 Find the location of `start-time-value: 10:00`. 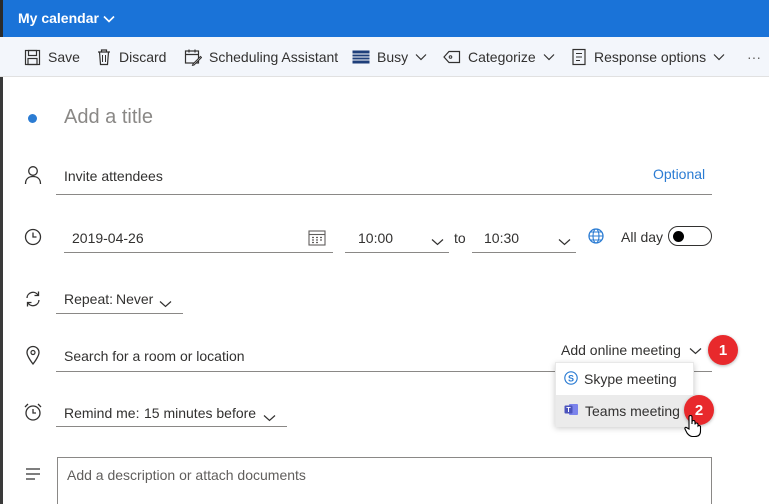

start-time-value: 10:00 is located at coordinates (376, 238).